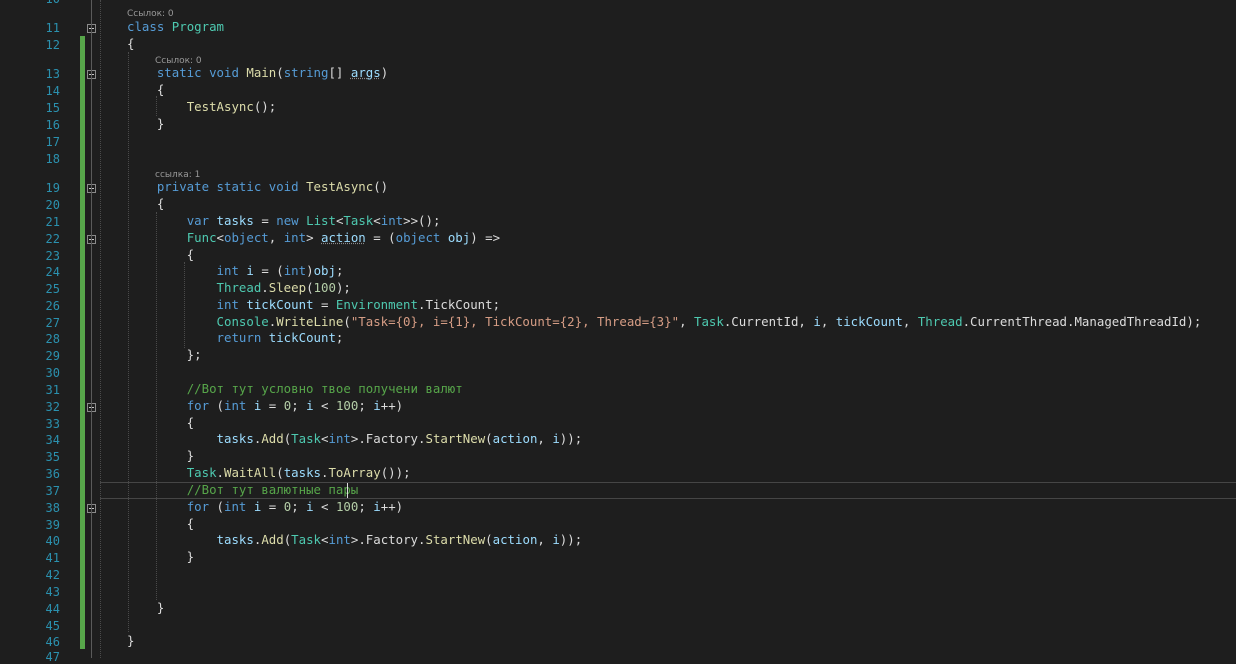 This screenshot has height=664, width=1236. I want to click on code-token: >, so click(313, 237).